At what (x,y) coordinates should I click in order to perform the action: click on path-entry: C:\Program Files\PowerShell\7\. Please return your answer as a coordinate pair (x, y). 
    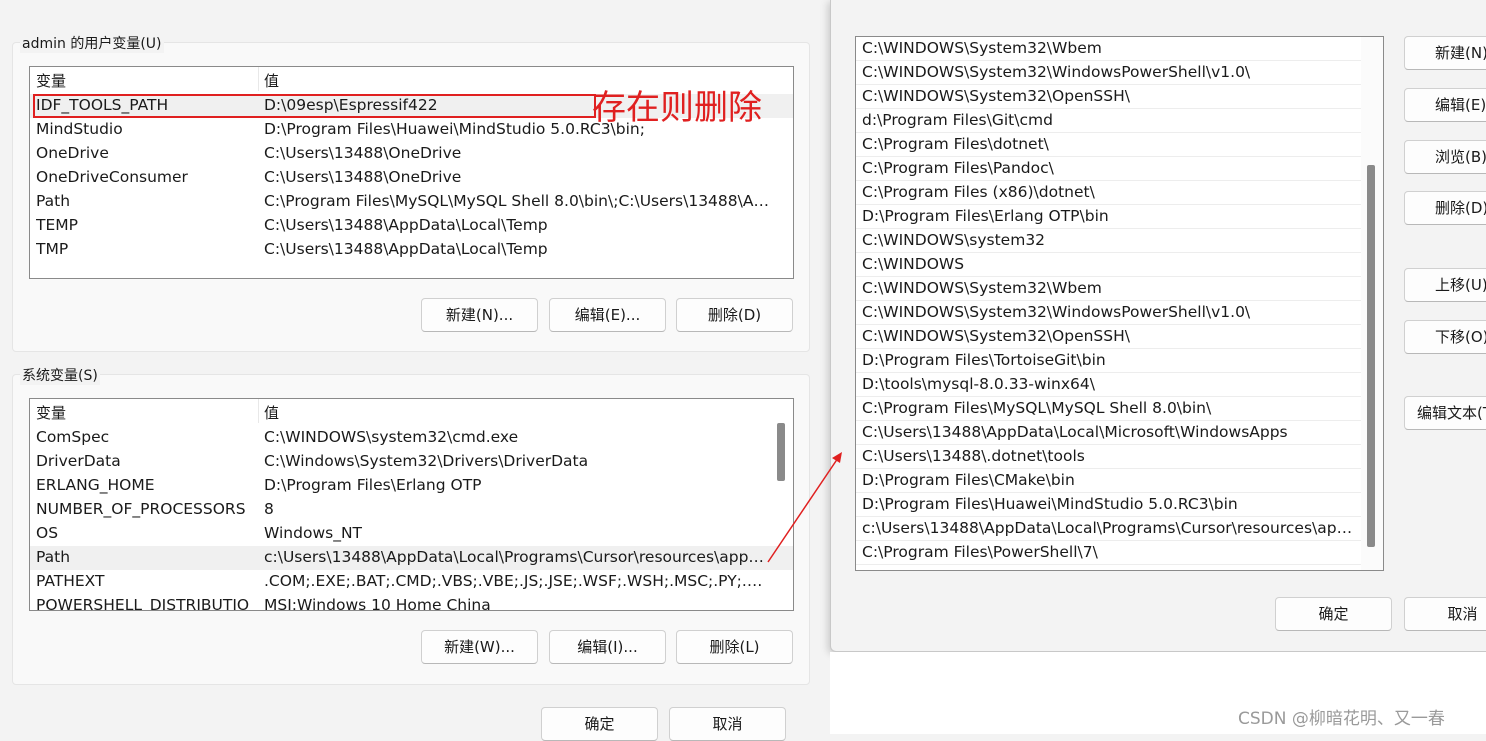
    Looking at the image, I should click on (1108, 553).